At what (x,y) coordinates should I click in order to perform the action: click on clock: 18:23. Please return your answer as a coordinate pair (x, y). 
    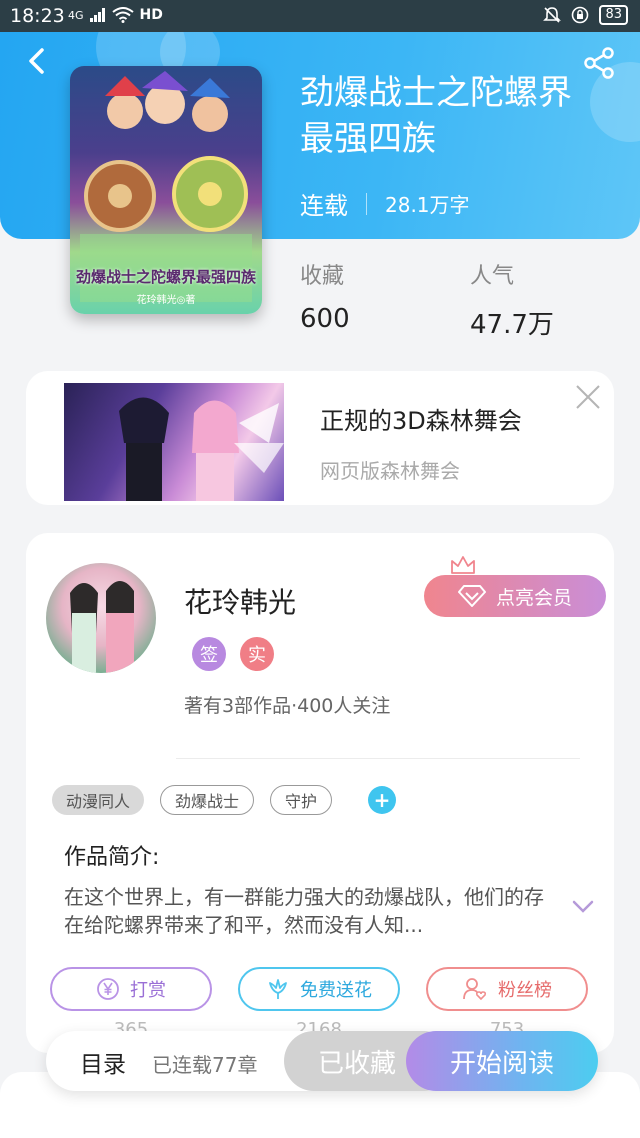
    Looking at the image, I should click on (37, 16).